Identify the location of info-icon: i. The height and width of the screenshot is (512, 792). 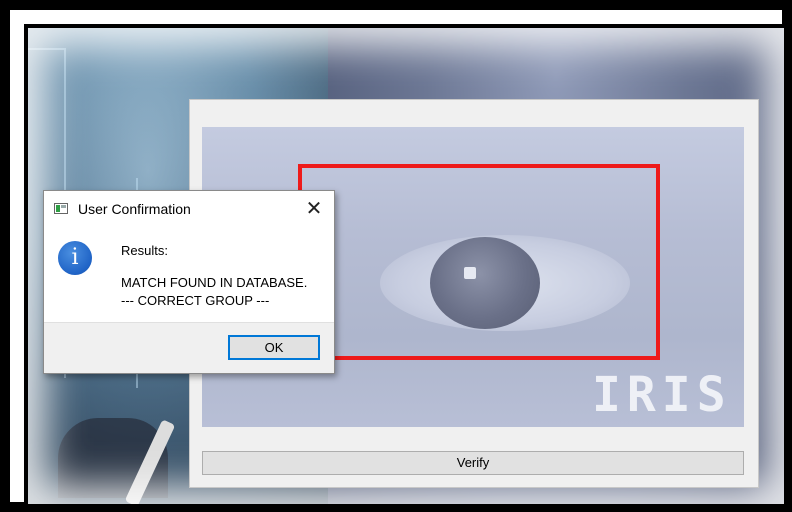
(75, 258).